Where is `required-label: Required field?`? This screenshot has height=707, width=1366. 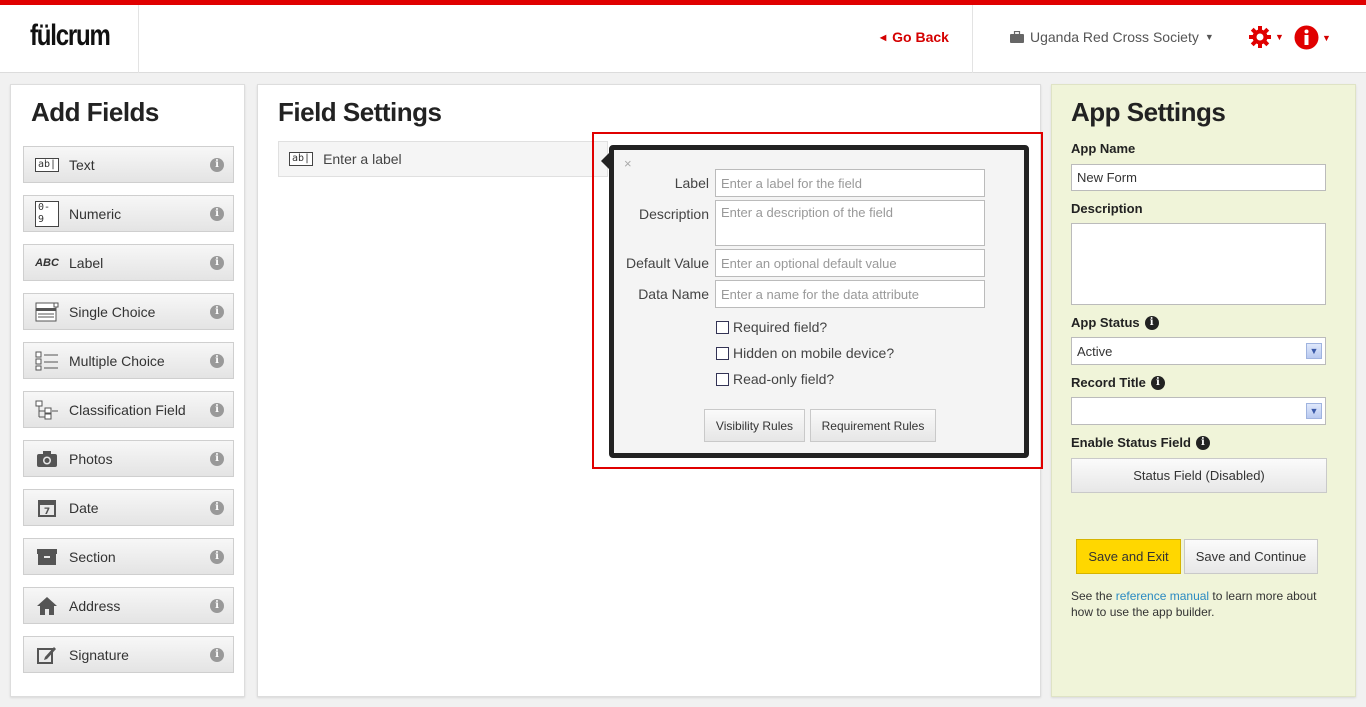
required-label: Required field? is located at coordinates (780, 327).